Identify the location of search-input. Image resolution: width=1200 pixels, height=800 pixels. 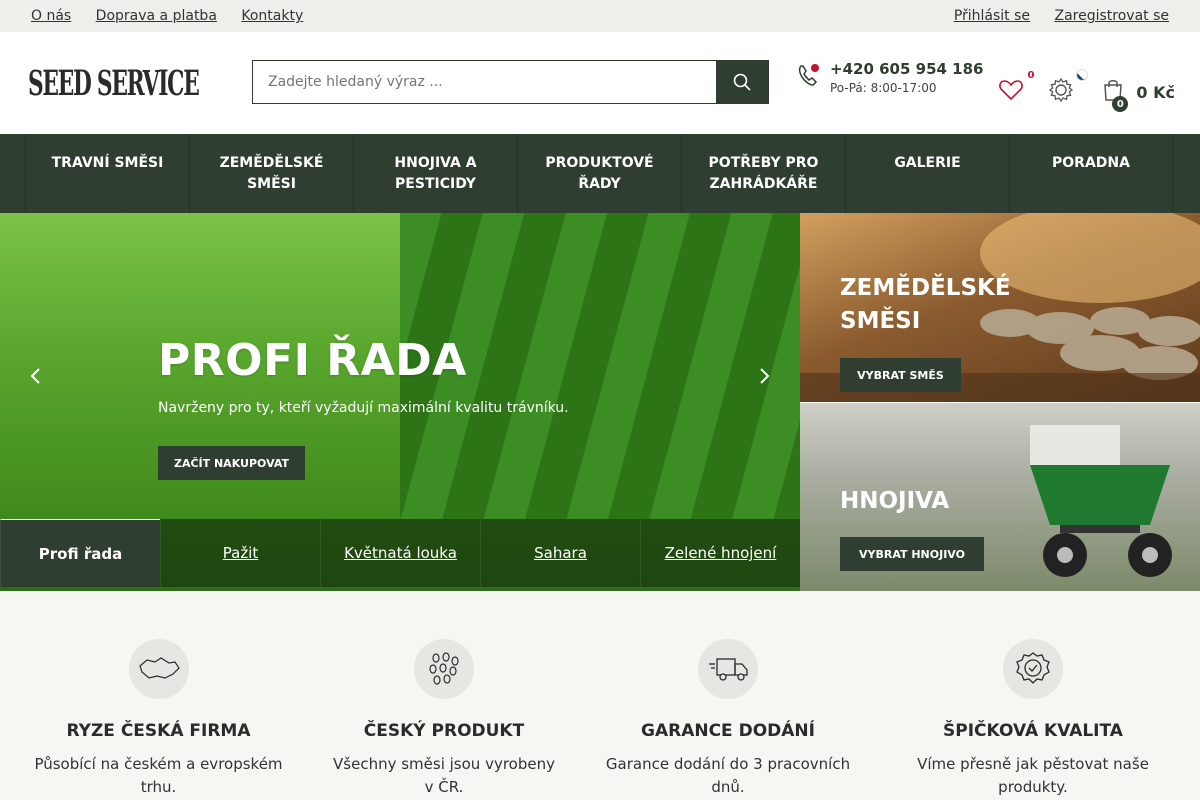
(484, 82).